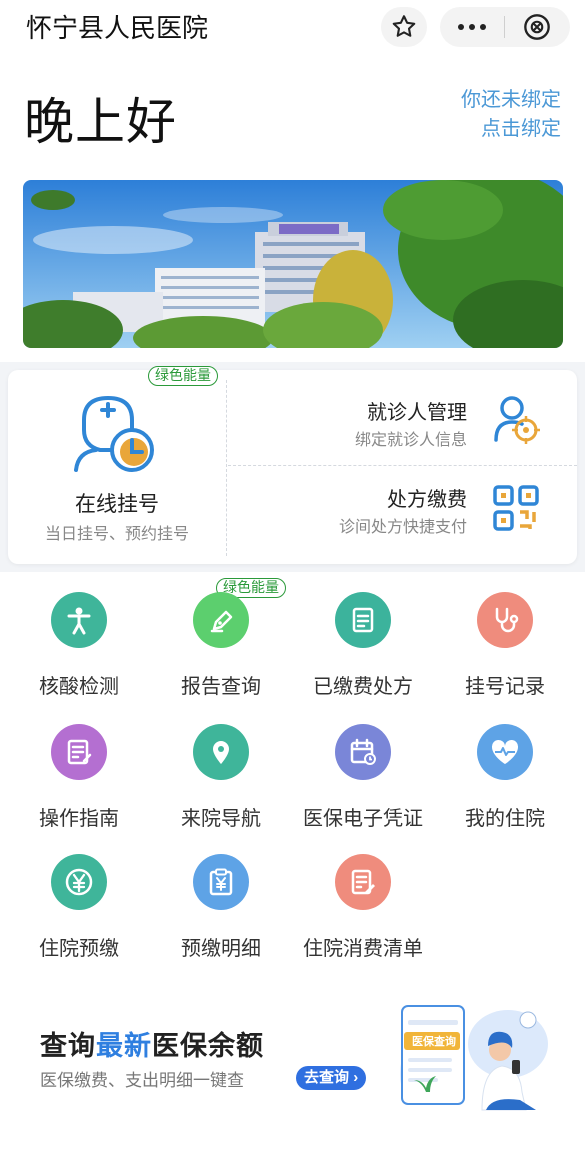 The width and height of the screenshot is (585, 1162). Describe the element at coordinates (124, 1046) in the screenshot. I see `promo-title-highlight: 最新` at that location.